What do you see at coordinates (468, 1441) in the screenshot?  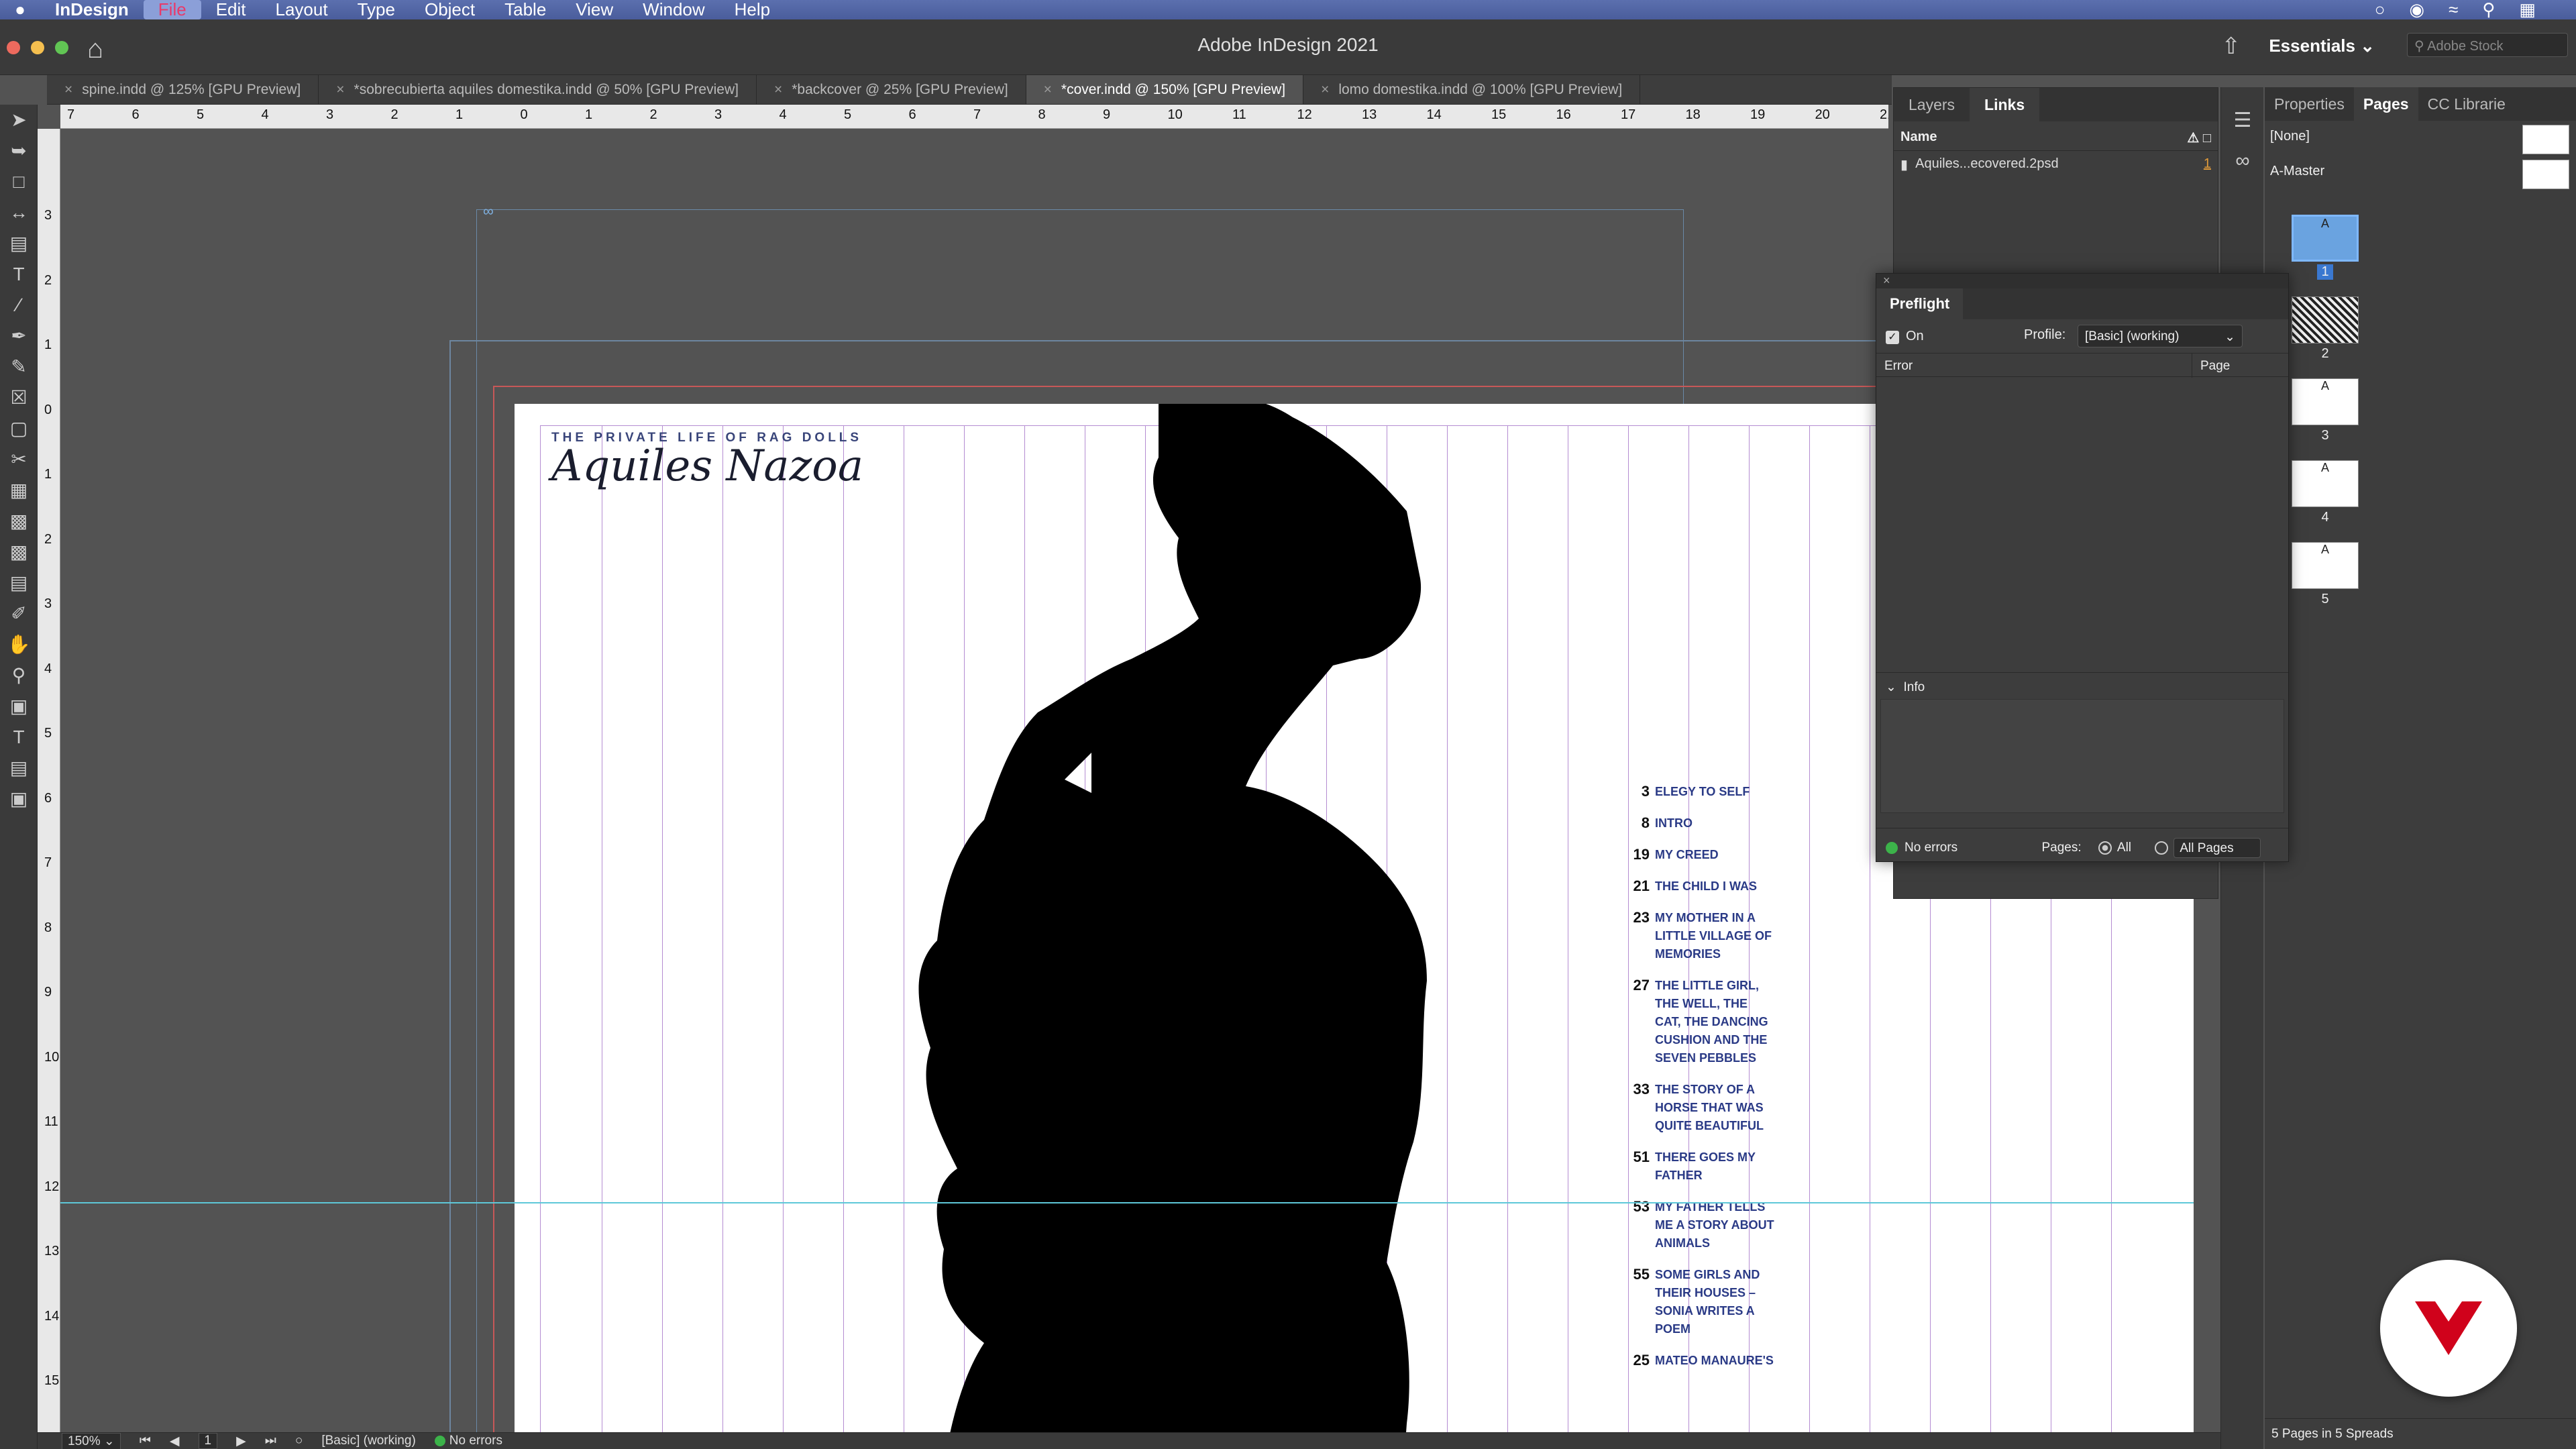 I see `errors-status: No errors` at bounding box center [468, 1441].